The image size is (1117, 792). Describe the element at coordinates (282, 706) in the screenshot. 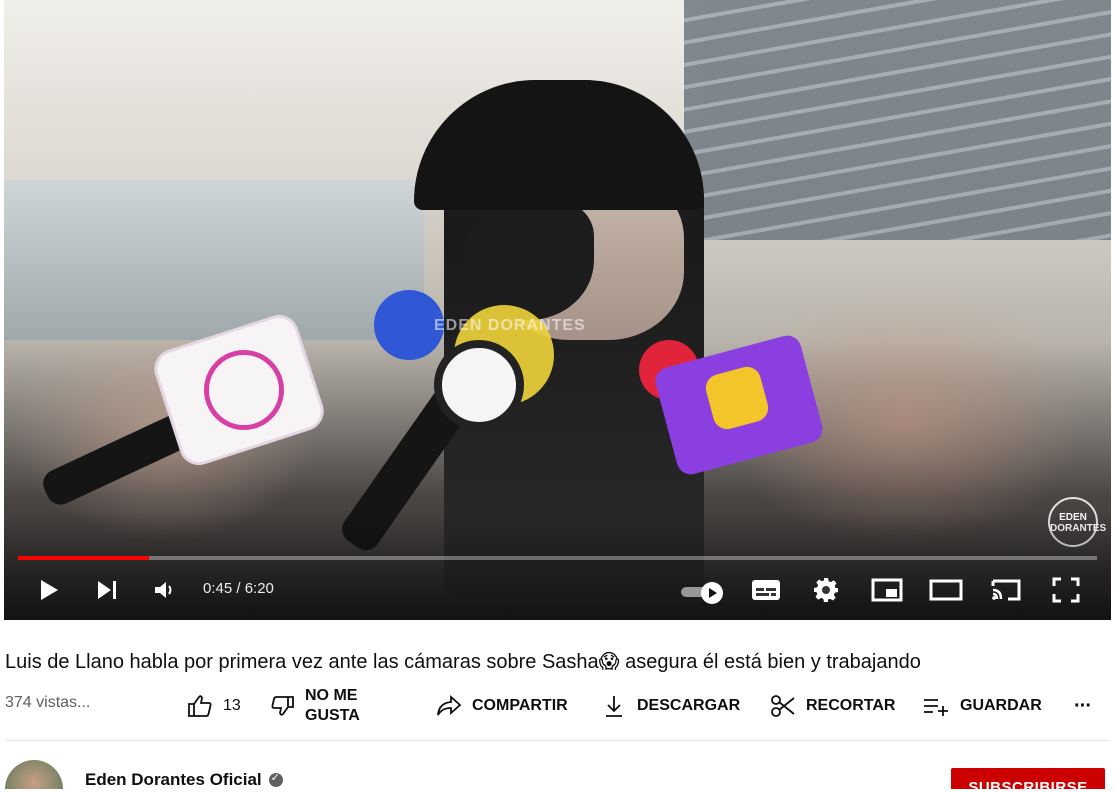

I see `thumbs-down-icon` at that location.